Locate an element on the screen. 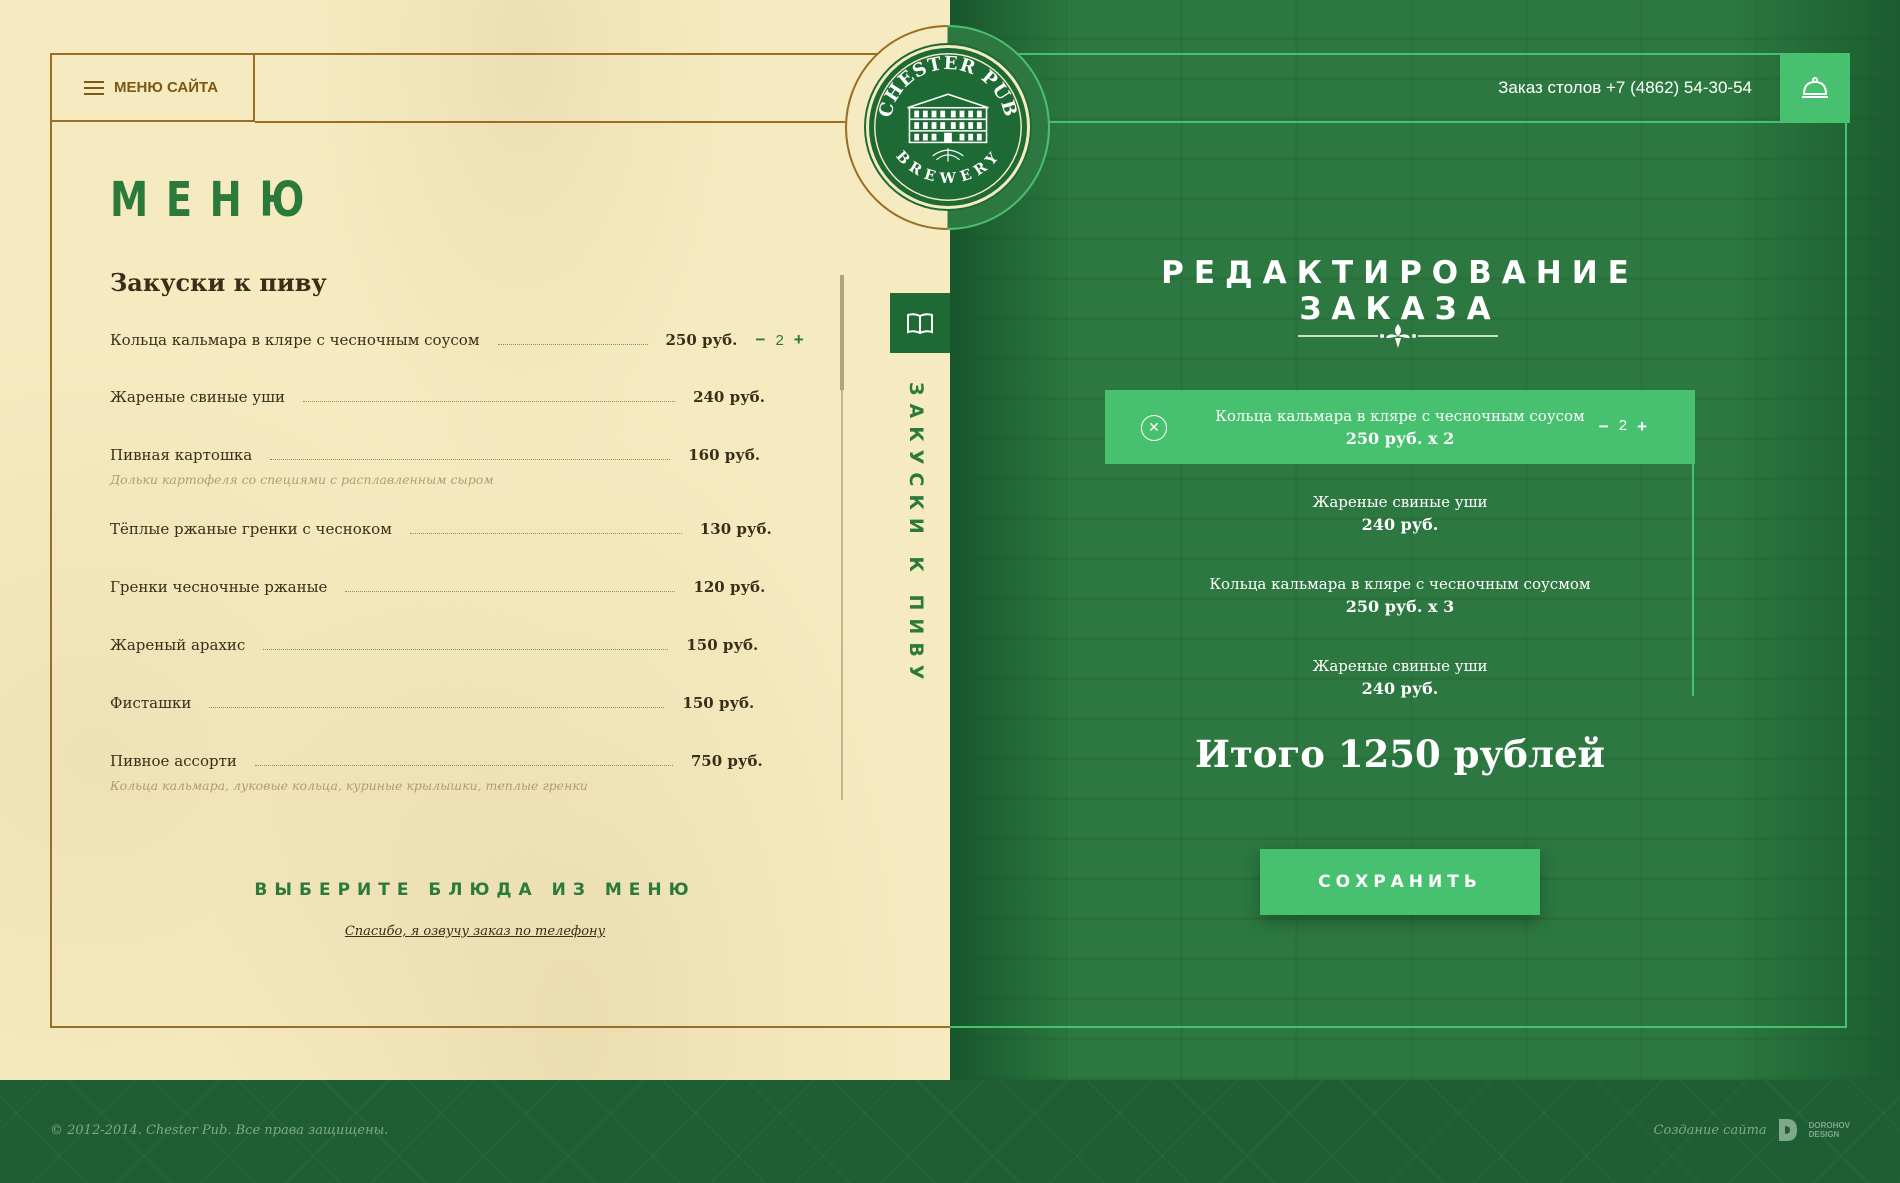 The width and height of the screenshot is (1900, 1183). order-quantity-value: 2 is located at coordinates (1623, 425).